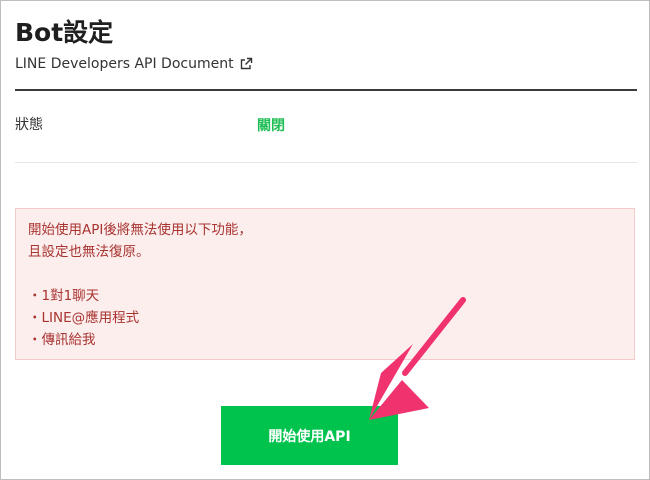 The height and width of the screenshot is (480, 650). What do you see at coordinates (83, 296) in the screenshot?
I see `list-item: 1對1聊天` at bounding box center [83, 296].